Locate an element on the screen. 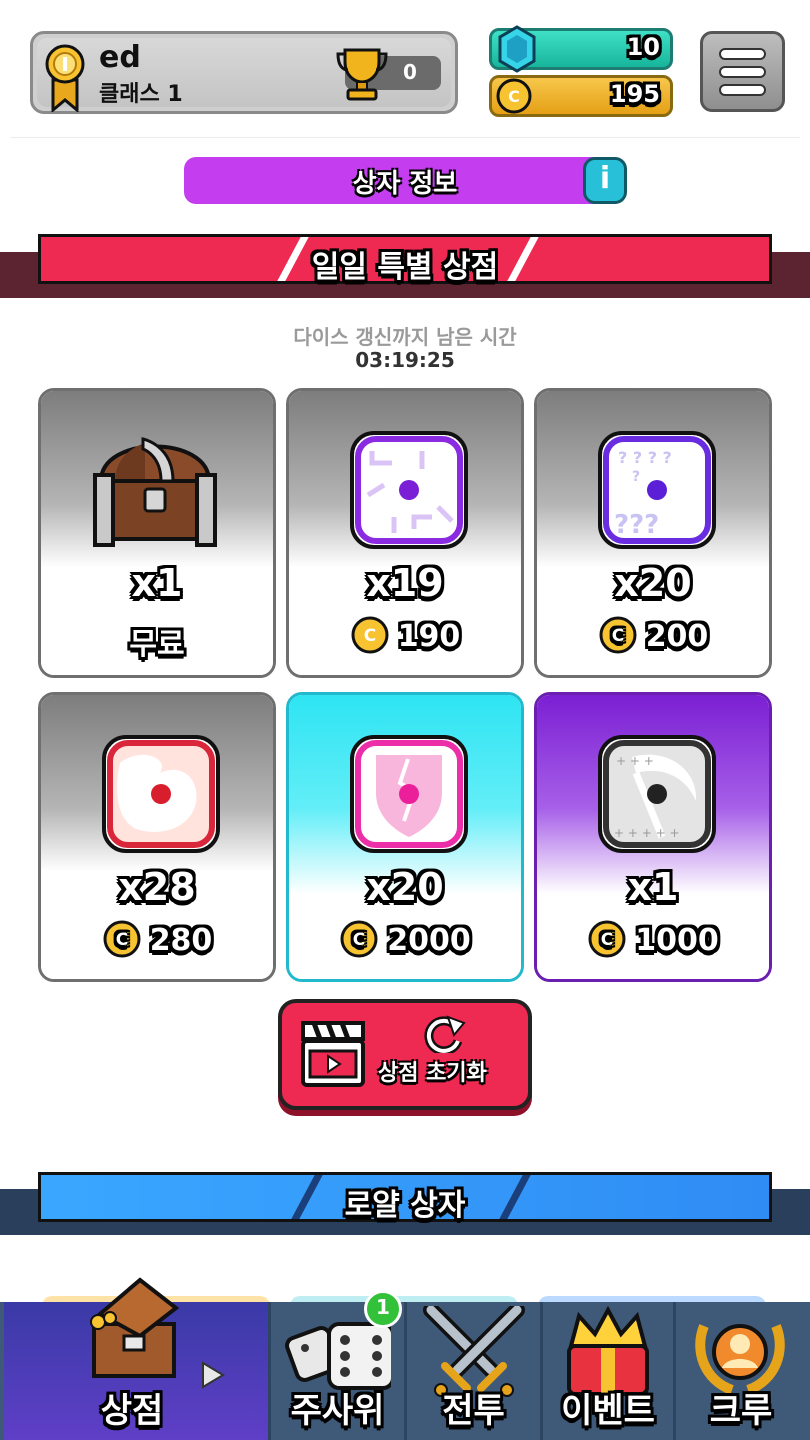 The height and width of the screenshot is (1440, 810). item-price: C 280 is located at coordinates (157, 939).